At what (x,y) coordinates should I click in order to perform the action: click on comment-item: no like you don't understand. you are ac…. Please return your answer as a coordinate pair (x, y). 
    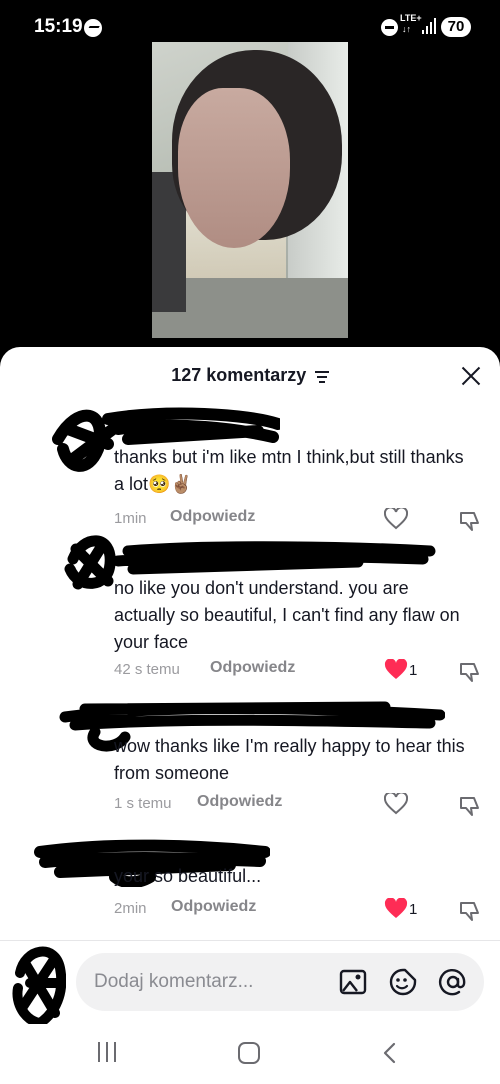
    Looking at the image, I should click on (250, 605).